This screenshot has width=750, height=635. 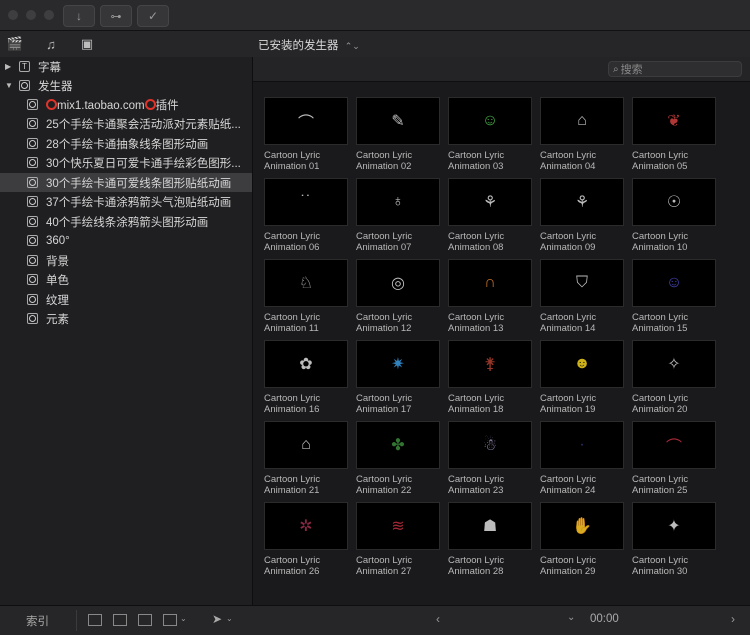 I want to click on chevron-right-icon: ›, so click(x=733, y=619).